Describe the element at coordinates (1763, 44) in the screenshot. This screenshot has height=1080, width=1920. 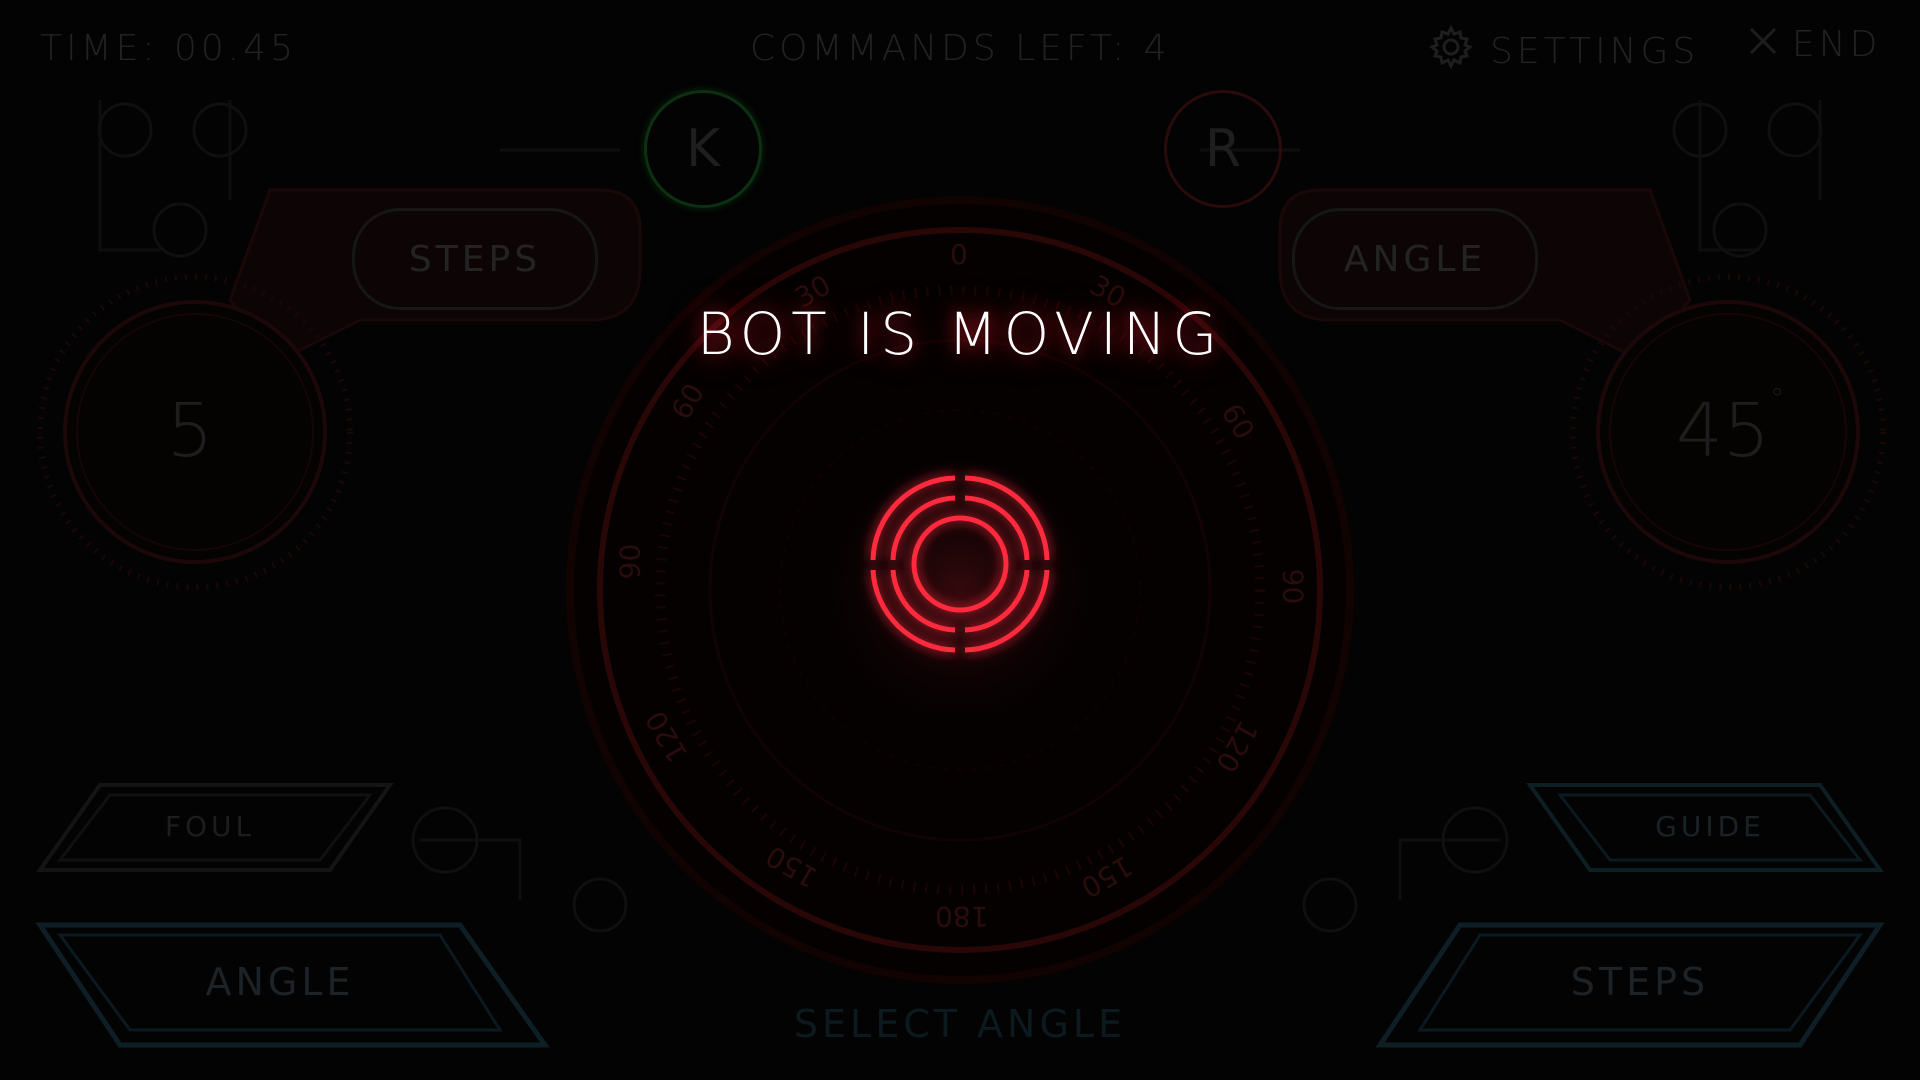
I see `close-icon` at that location.